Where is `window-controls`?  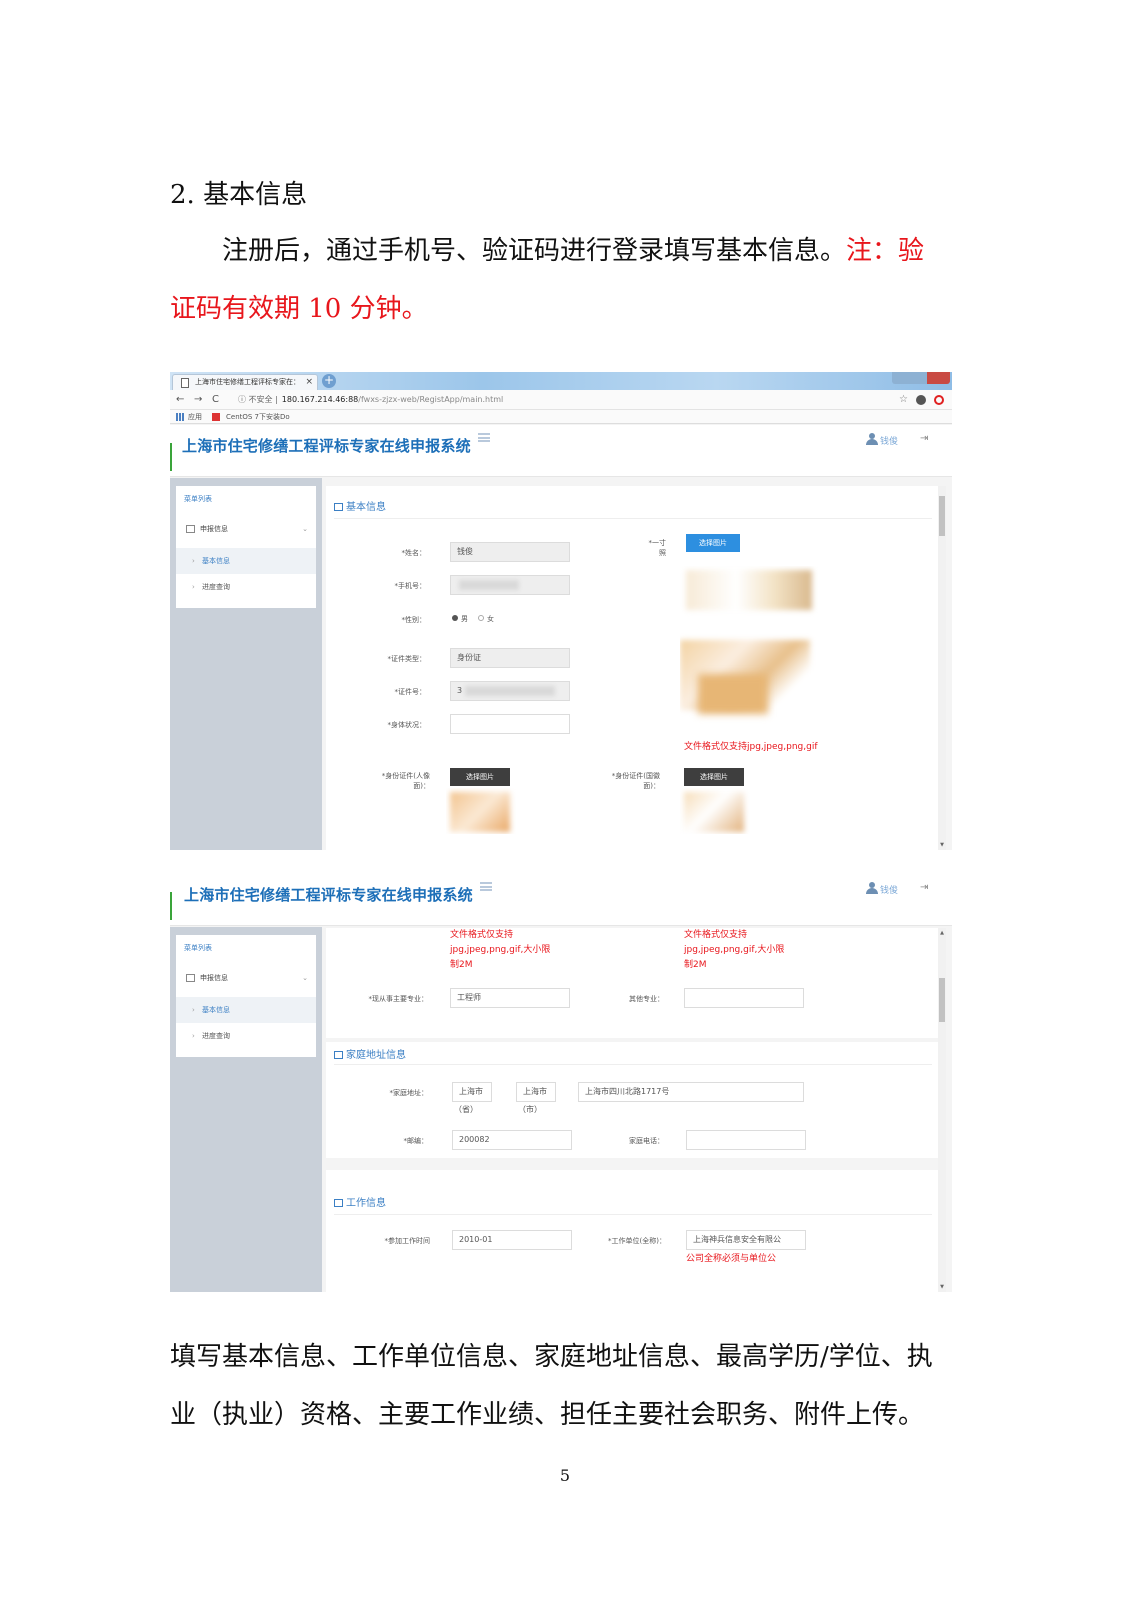
window-controls is located at coordinates (921, 378).